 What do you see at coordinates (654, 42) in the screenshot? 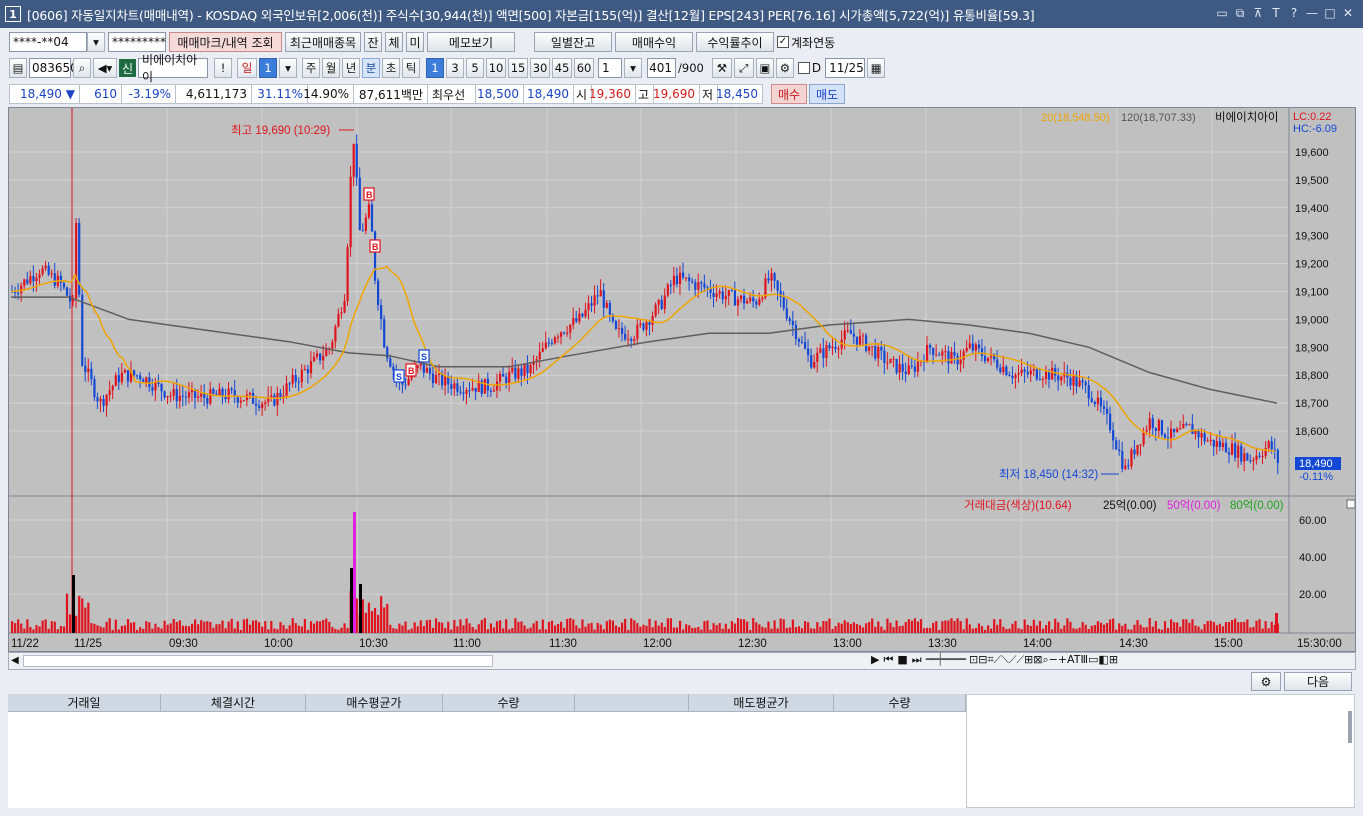
I see `trade-profit-button: 매매수익` at bounding box center [654, 42].